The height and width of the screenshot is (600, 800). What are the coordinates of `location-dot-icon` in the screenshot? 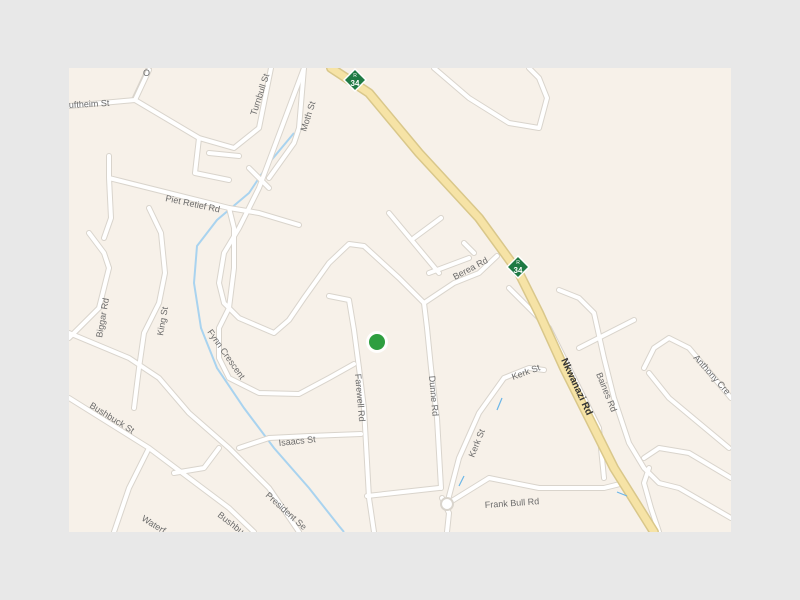 It's located at (377, 342).